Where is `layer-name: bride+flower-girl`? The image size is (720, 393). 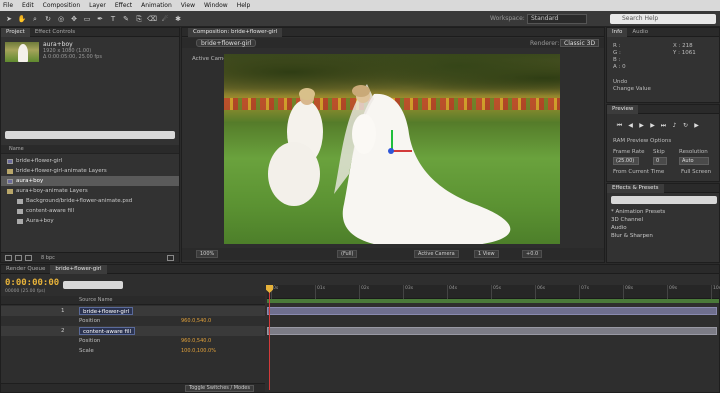 layer-name: bride+flower-girl is located at coordinates (106, 311).